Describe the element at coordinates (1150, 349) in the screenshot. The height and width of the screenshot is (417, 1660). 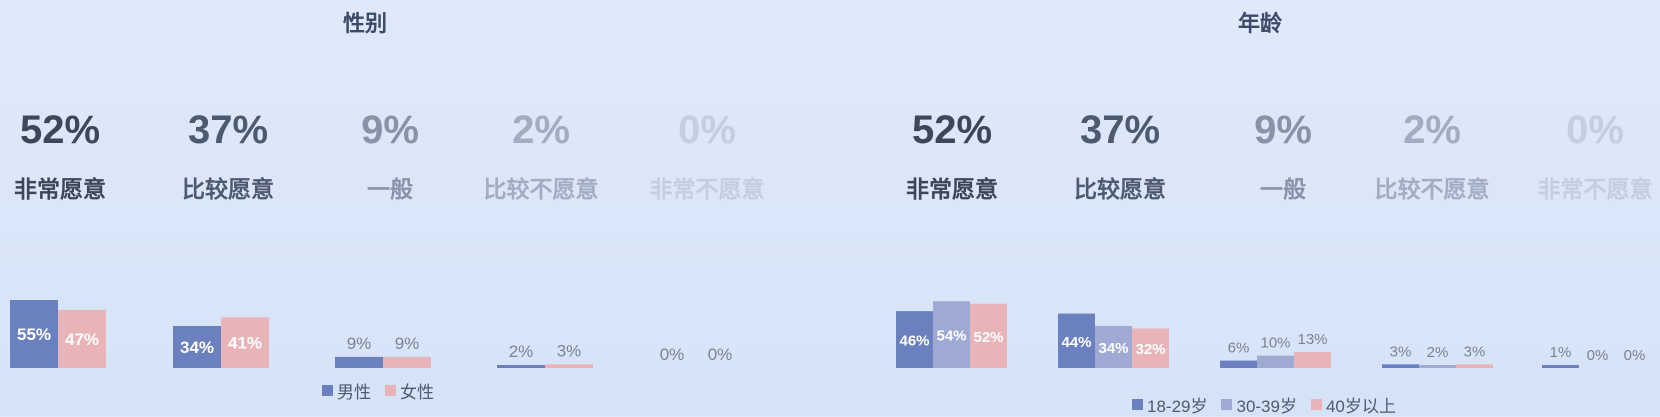
I see `age-bar-label-1-2: 32%` at that location.